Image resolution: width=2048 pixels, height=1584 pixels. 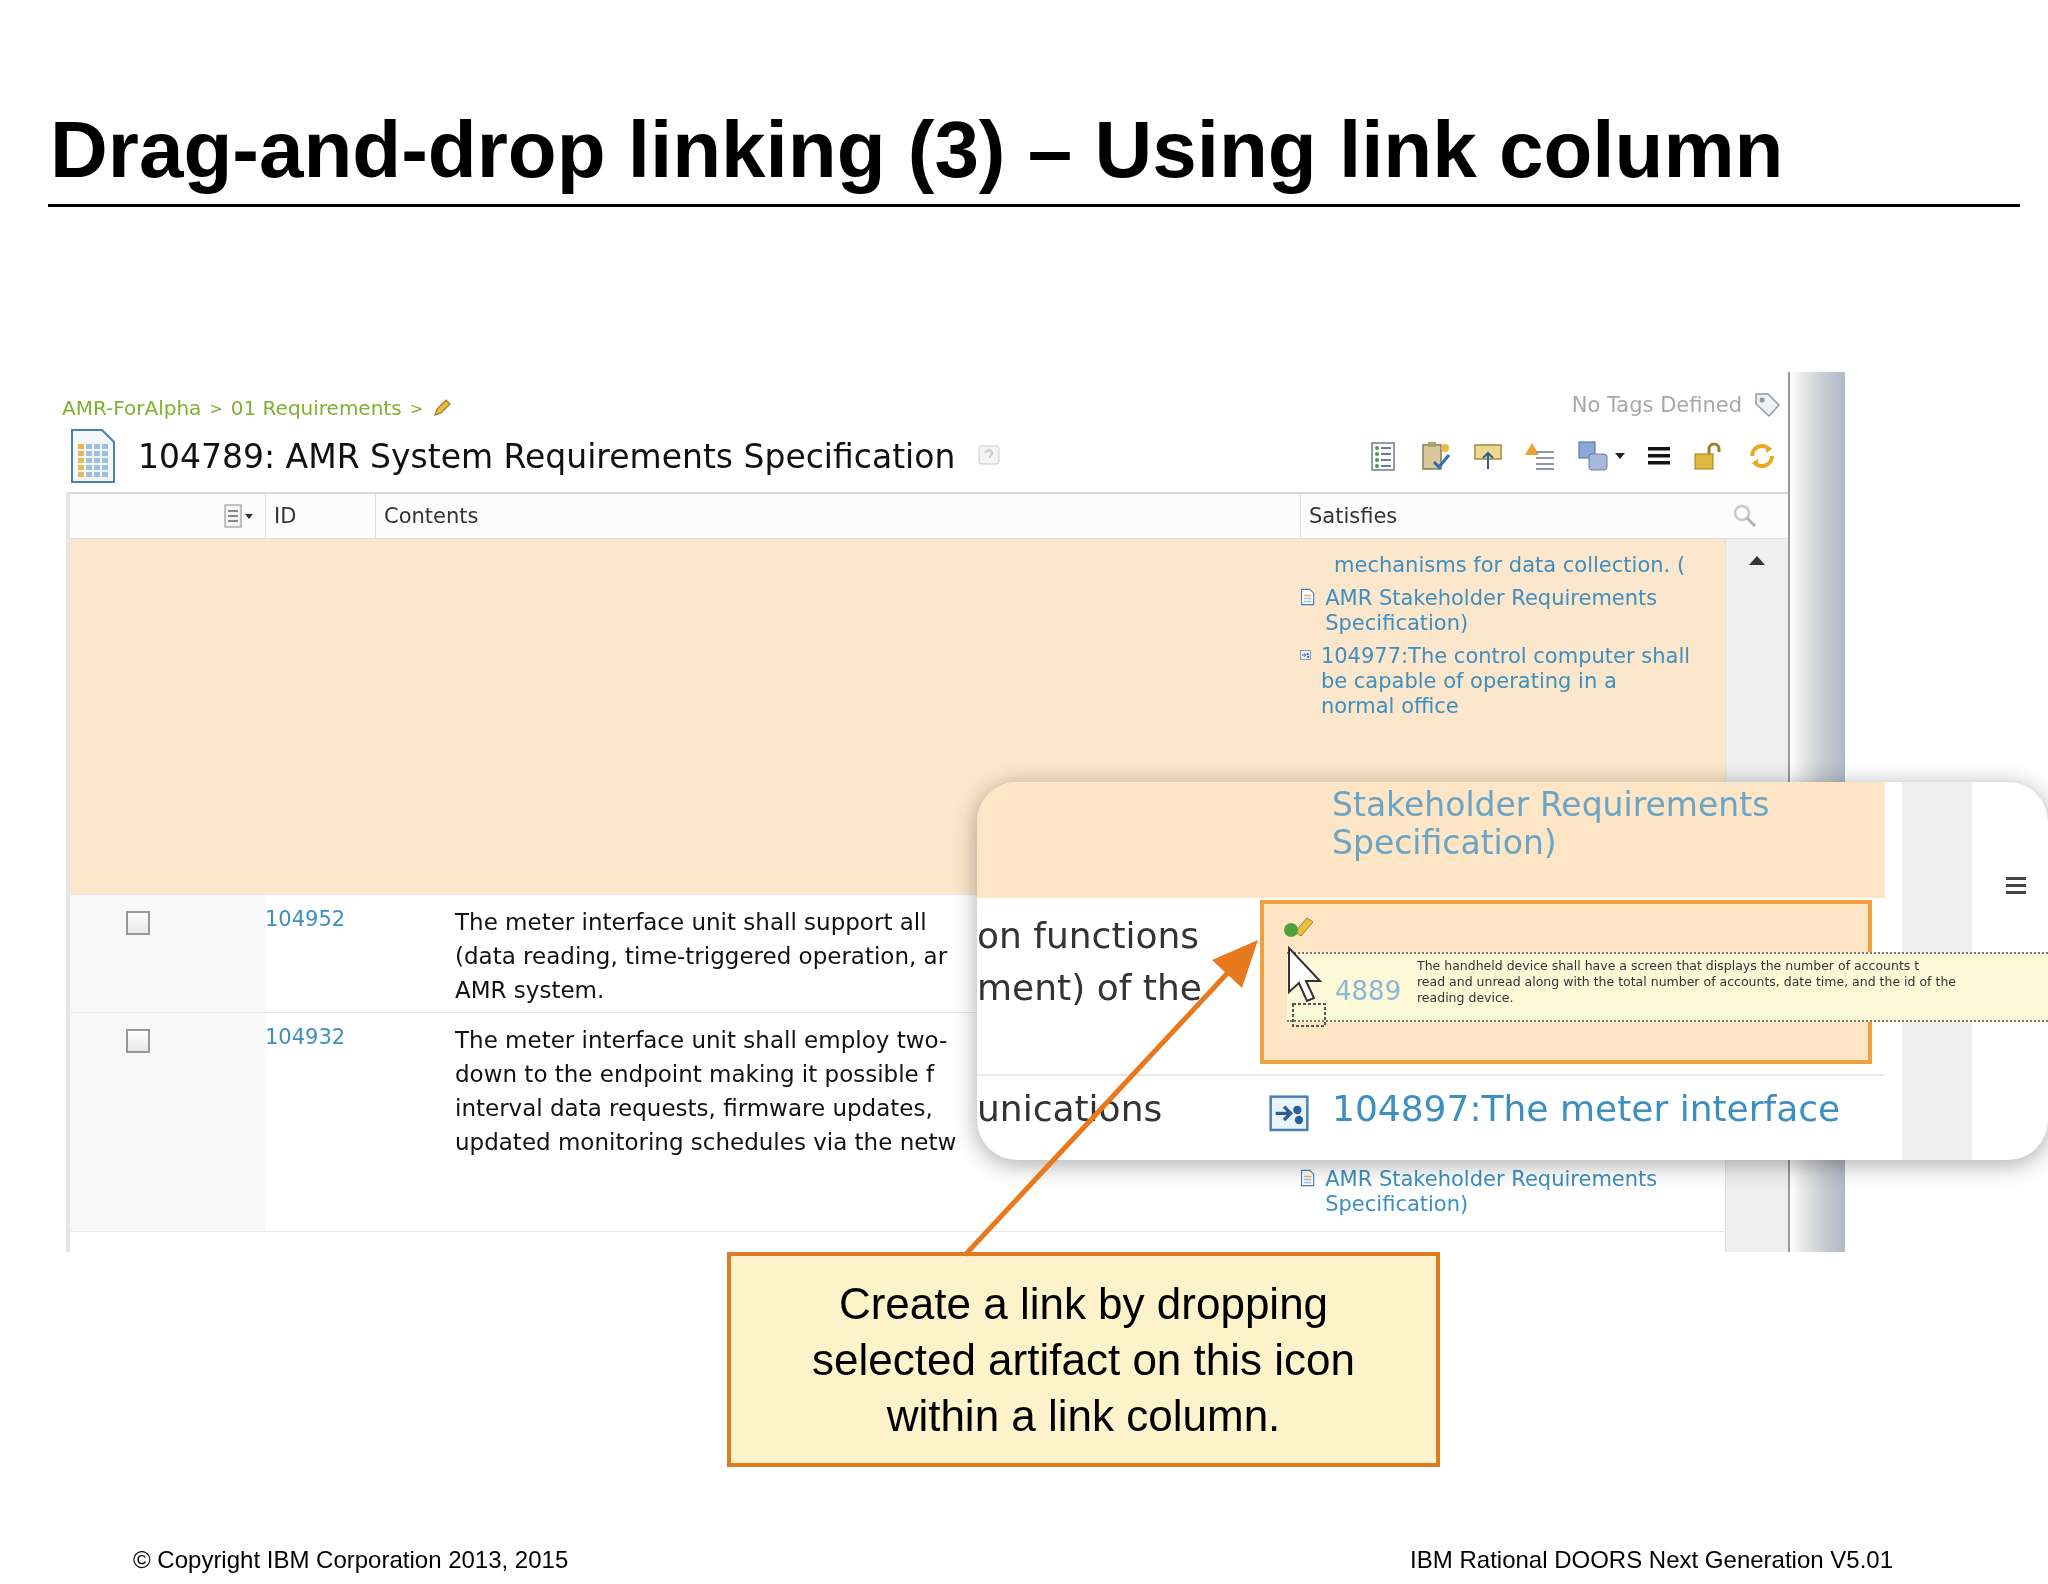 What do you see at coordinates (1089, 962) in the screenshot?
I see `requirement-text: on functions ment) of the` at bounding box center [1089, 962].